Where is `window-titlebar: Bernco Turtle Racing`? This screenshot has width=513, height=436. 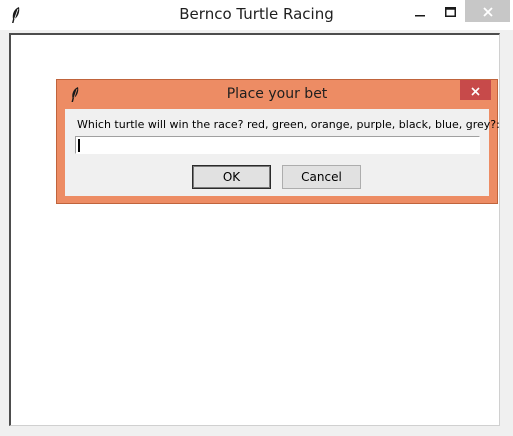 window-titlebar: Bernco Turtle Racing is located at coordinates (256, 15).